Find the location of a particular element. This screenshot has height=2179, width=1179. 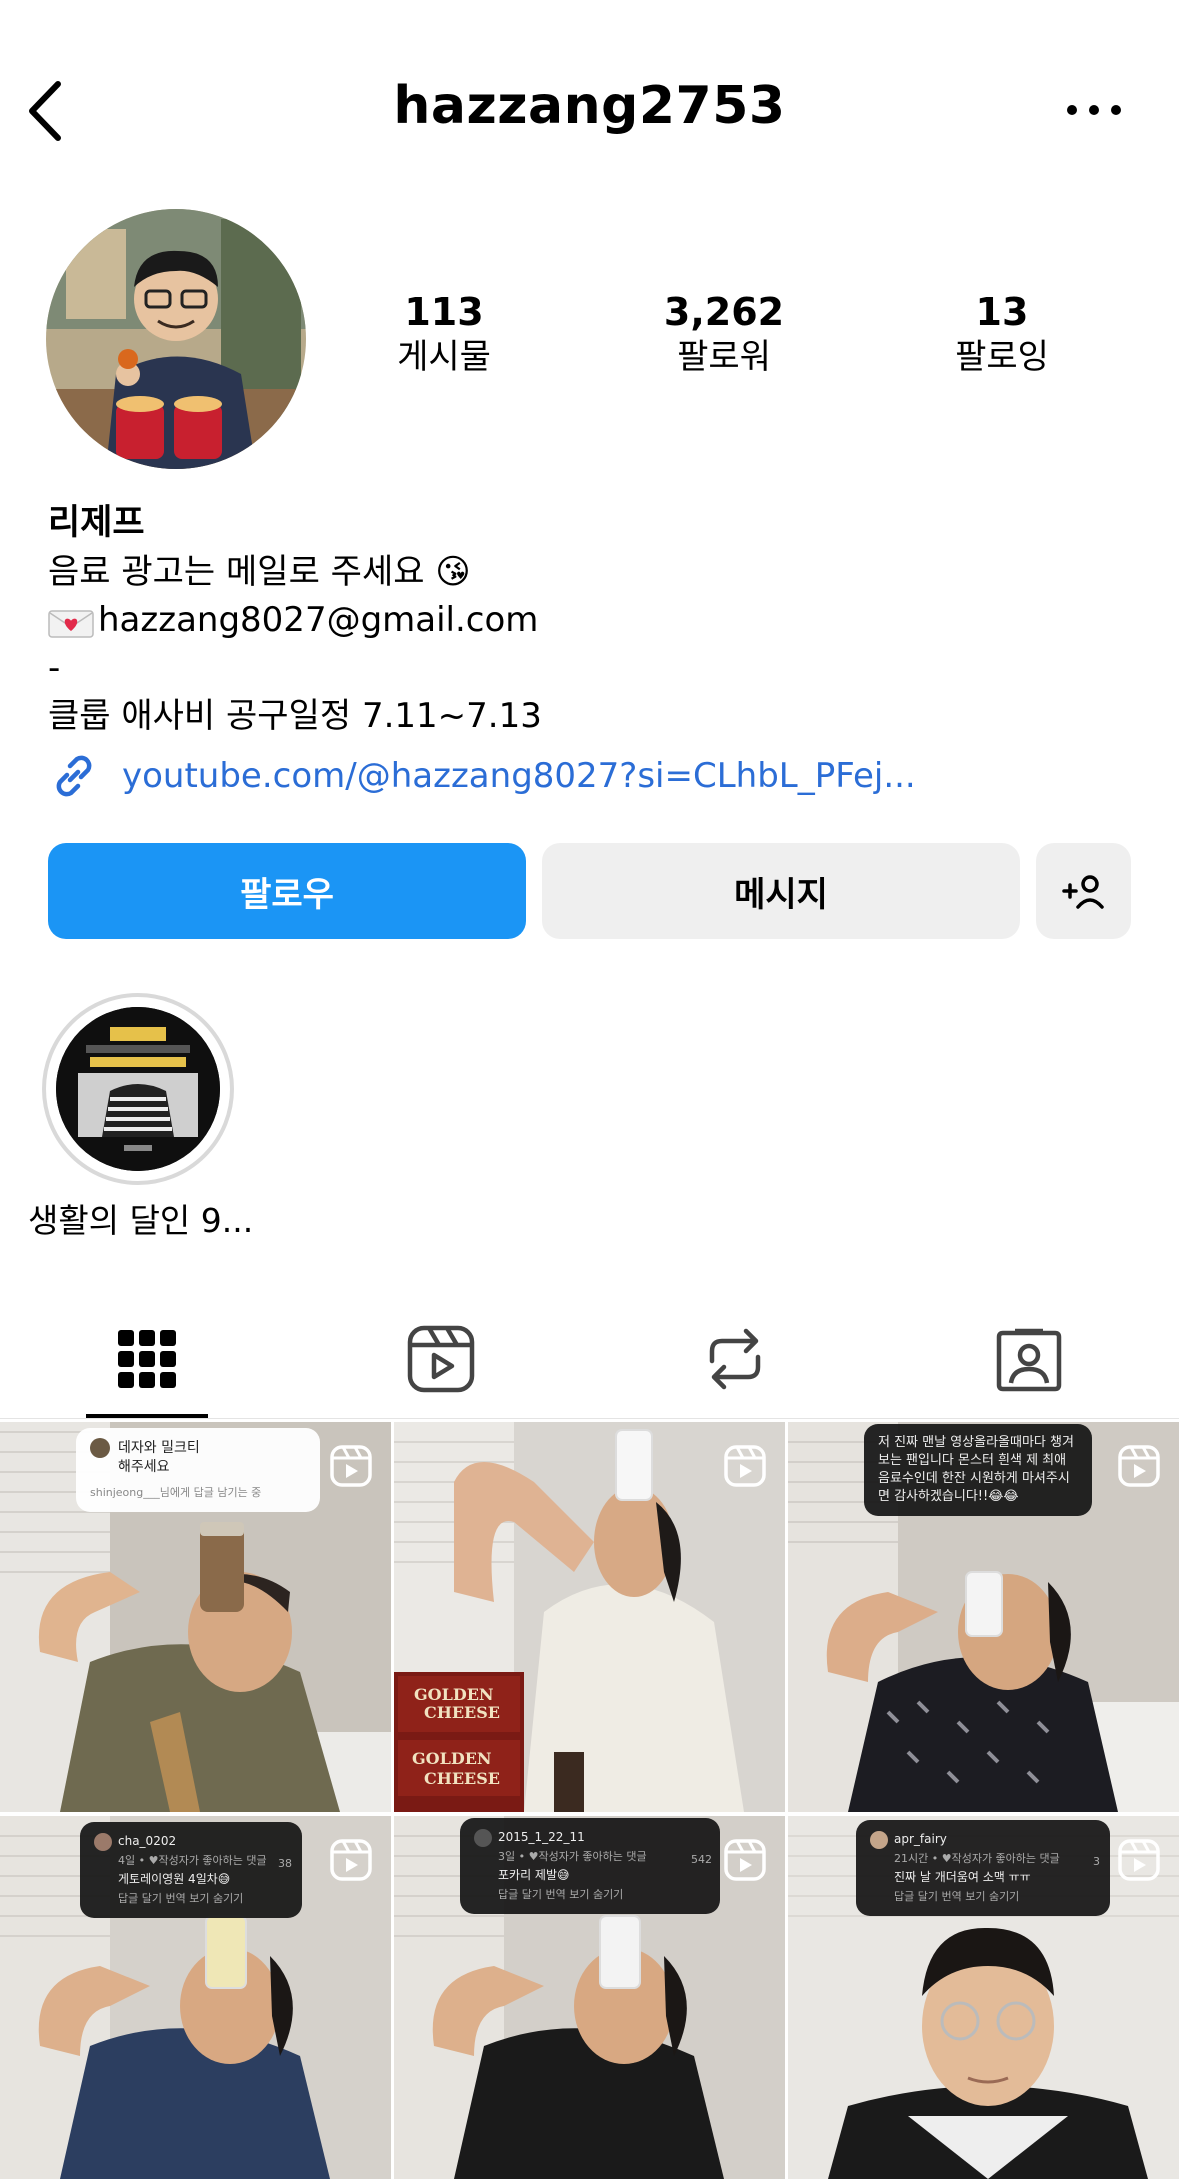

follow-button: 팔로우 is located at coordinates (287, 891).